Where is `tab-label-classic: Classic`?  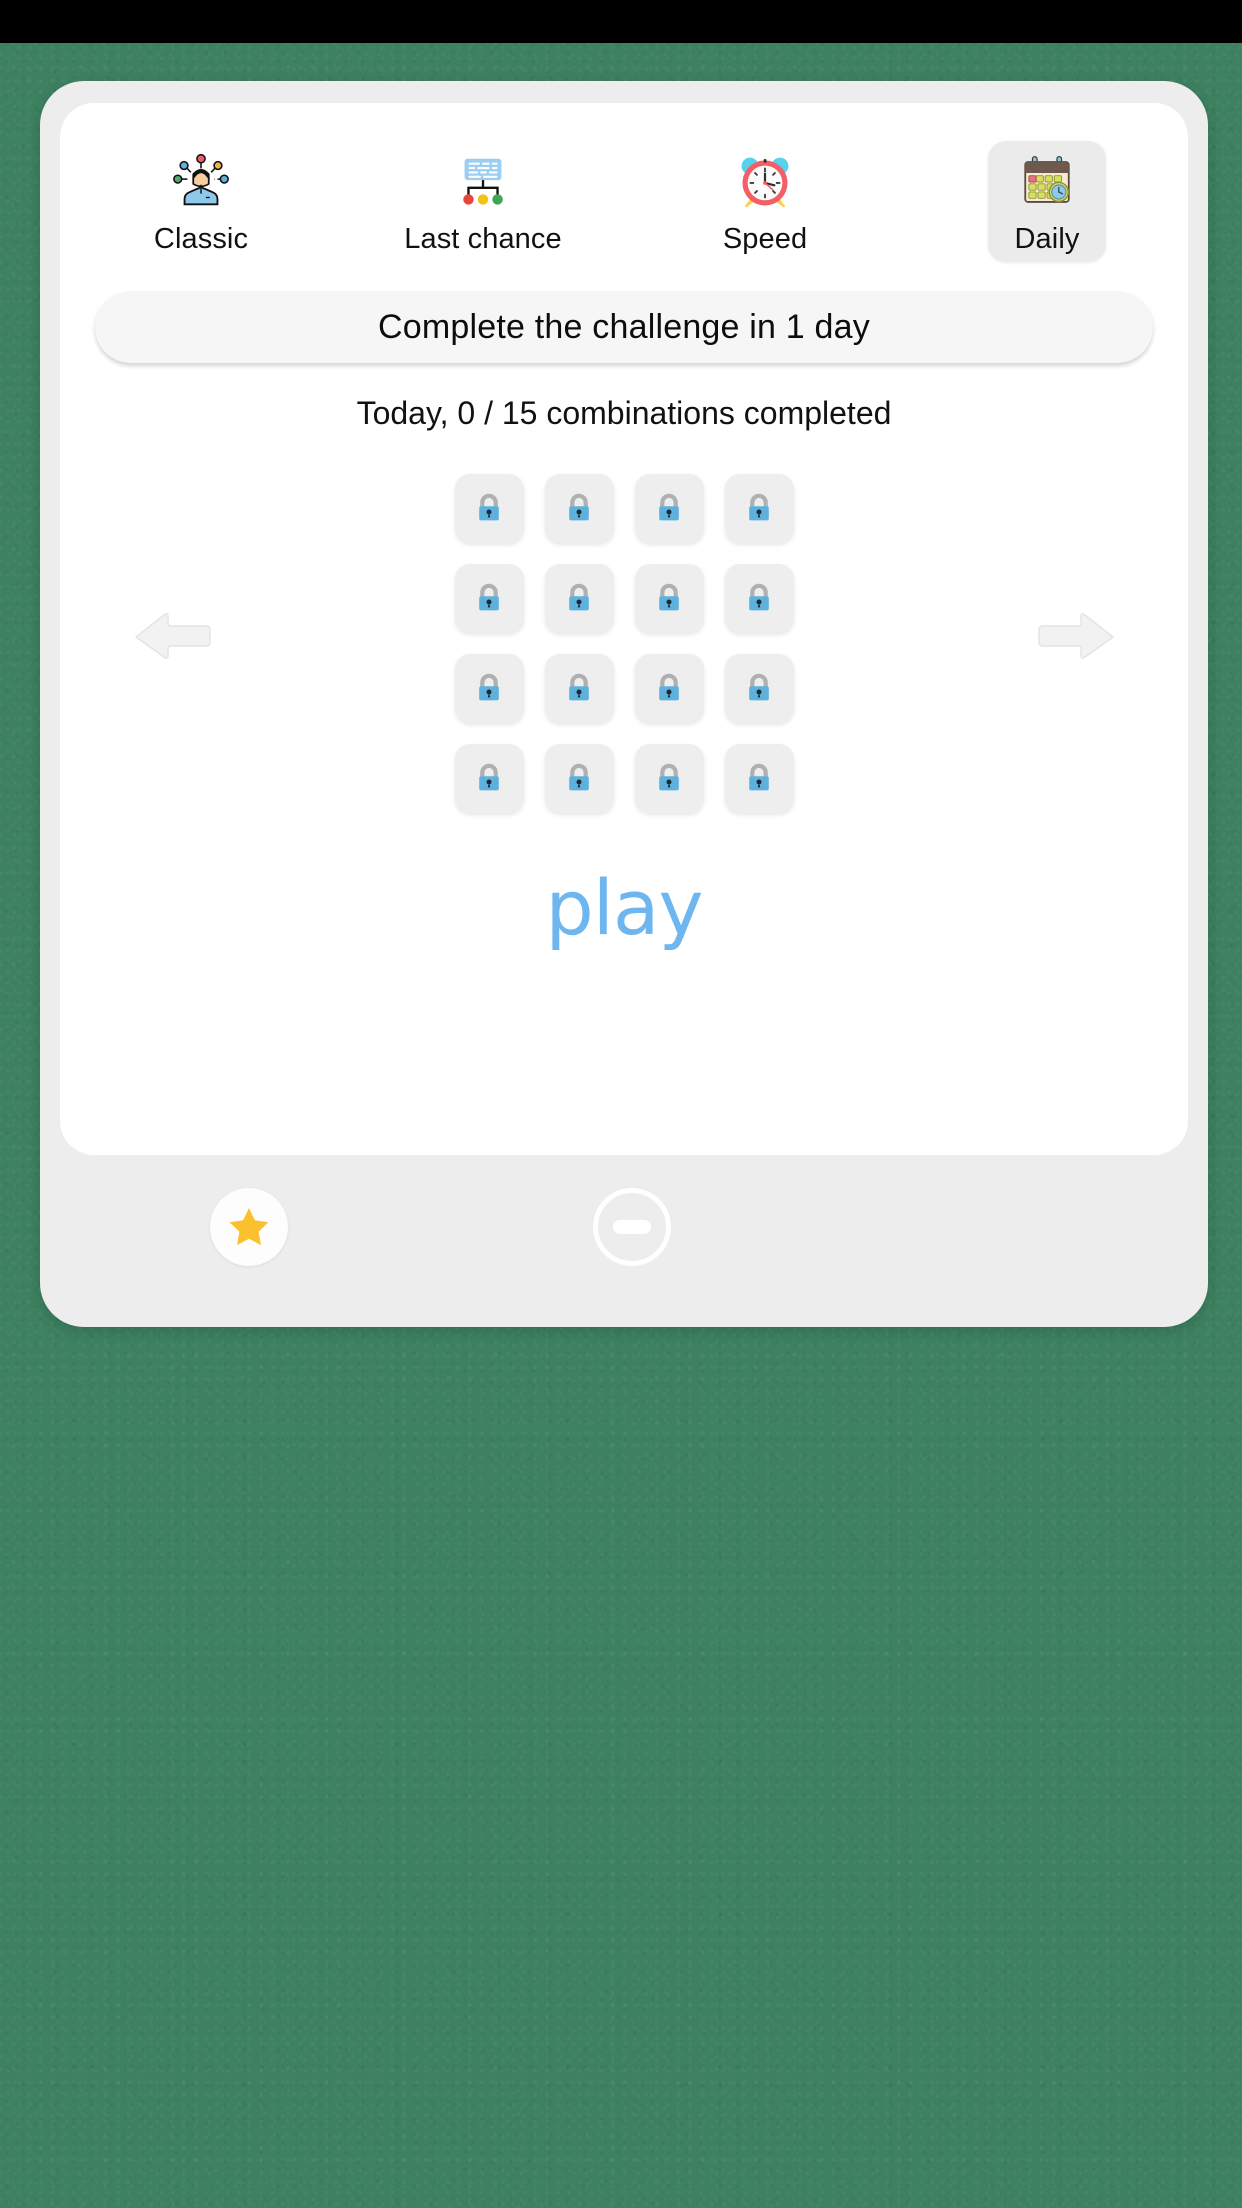 tab-label-classic: Classic is located at coordinates (201, 239).